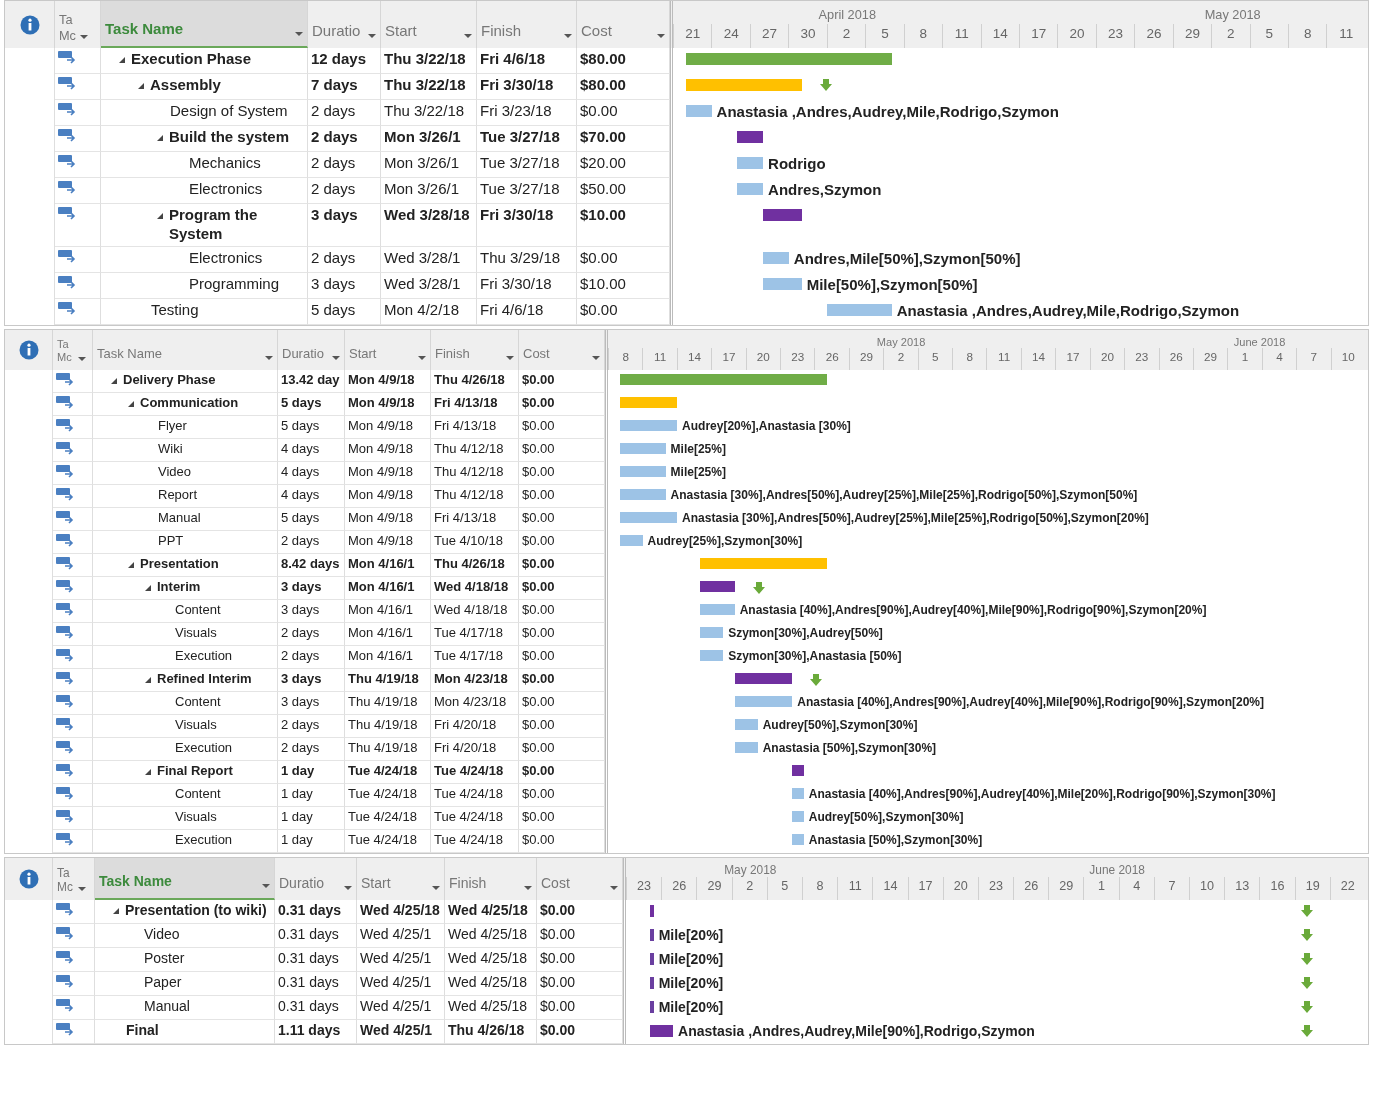 The width and height of the screenshot is (1373, 1106). Describe the element at coordinates (1192, 35) in the screenshot. I see `day-label: 29` at that location.